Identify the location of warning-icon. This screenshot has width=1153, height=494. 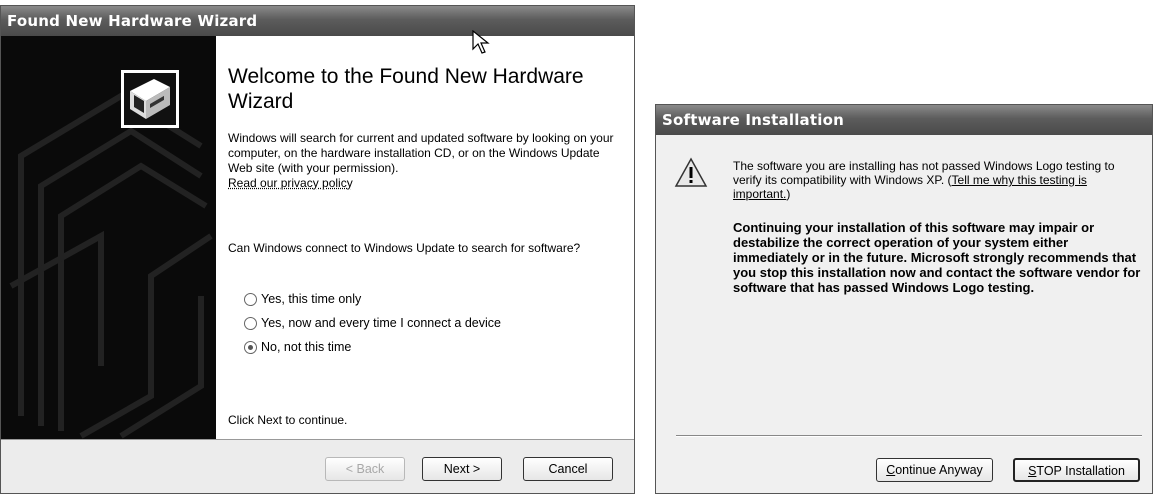
(691, 172).